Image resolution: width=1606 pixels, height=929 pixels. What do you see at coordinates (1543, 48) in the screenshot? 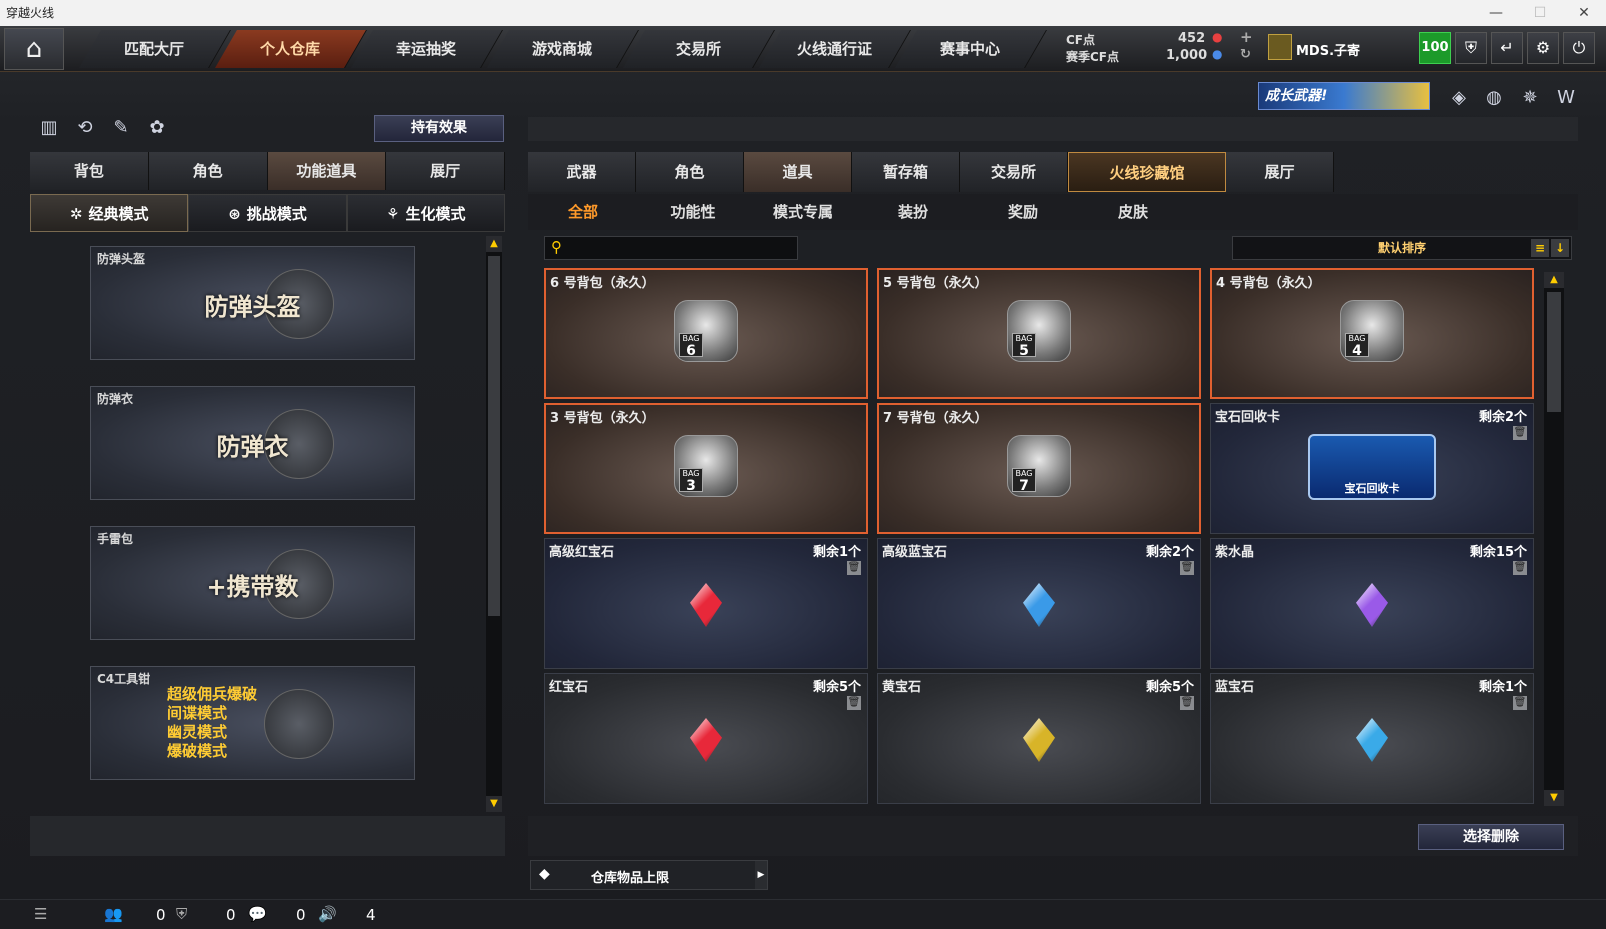
I see `gear-icon: ⚙` at bounding box center [1543, 48].